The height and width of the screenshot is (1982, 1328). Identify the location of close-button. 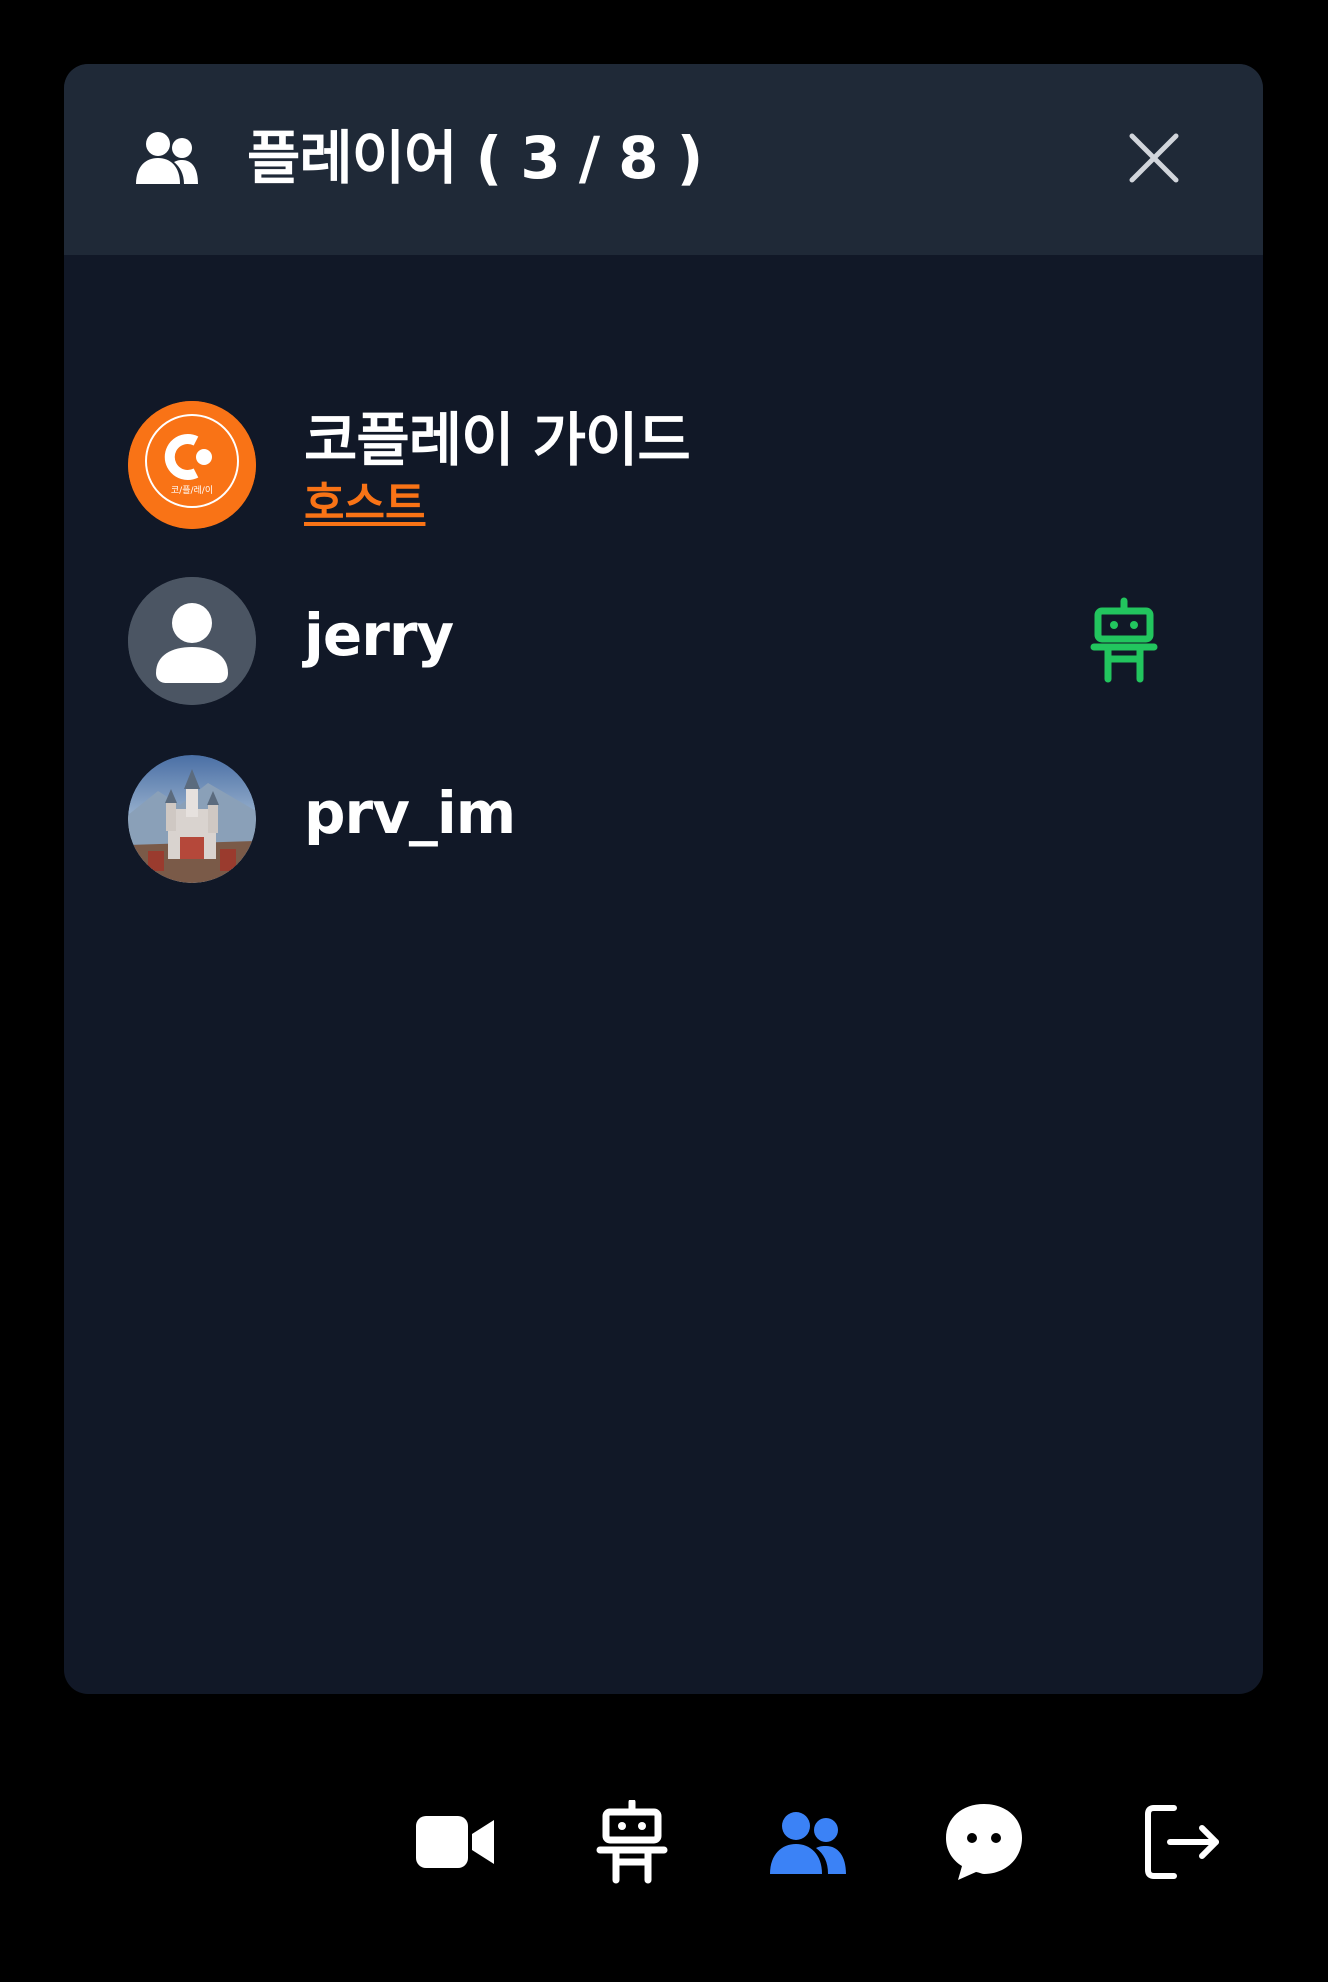
(1154, 158).